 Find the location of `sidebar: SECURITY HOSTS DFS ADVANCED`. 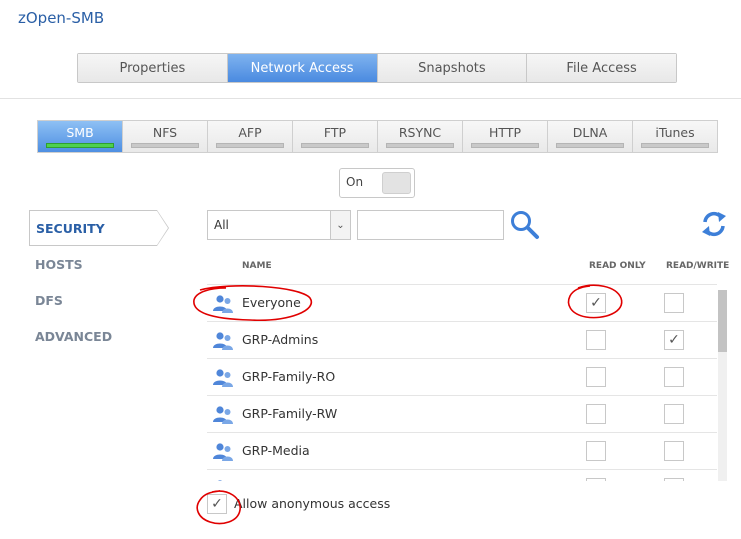

sidebar: SECURITY HOSTS DFS ADVANCED is located at coordinates (99, 282).